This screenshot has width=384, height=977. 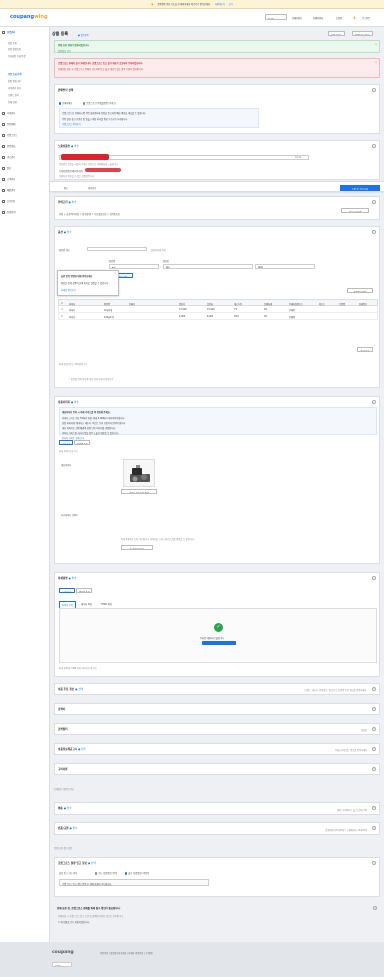 I want to click on rocket-radio-2: 불가 (상품정보 미입력), so click(x=137, y=873).